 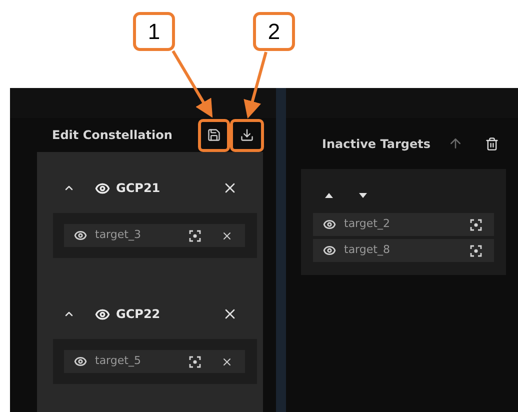 I want to click on panel-title: Edit Constellation, so click(x=113, y=135).